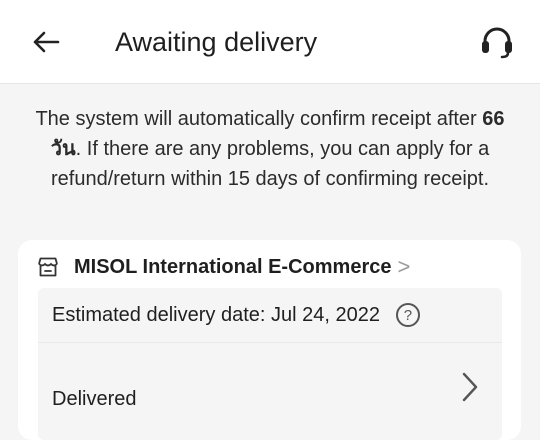 This screenshot has height=440, width=540. I want to click on store-link: MISOL International E-Commerce >, so click(223, 267).